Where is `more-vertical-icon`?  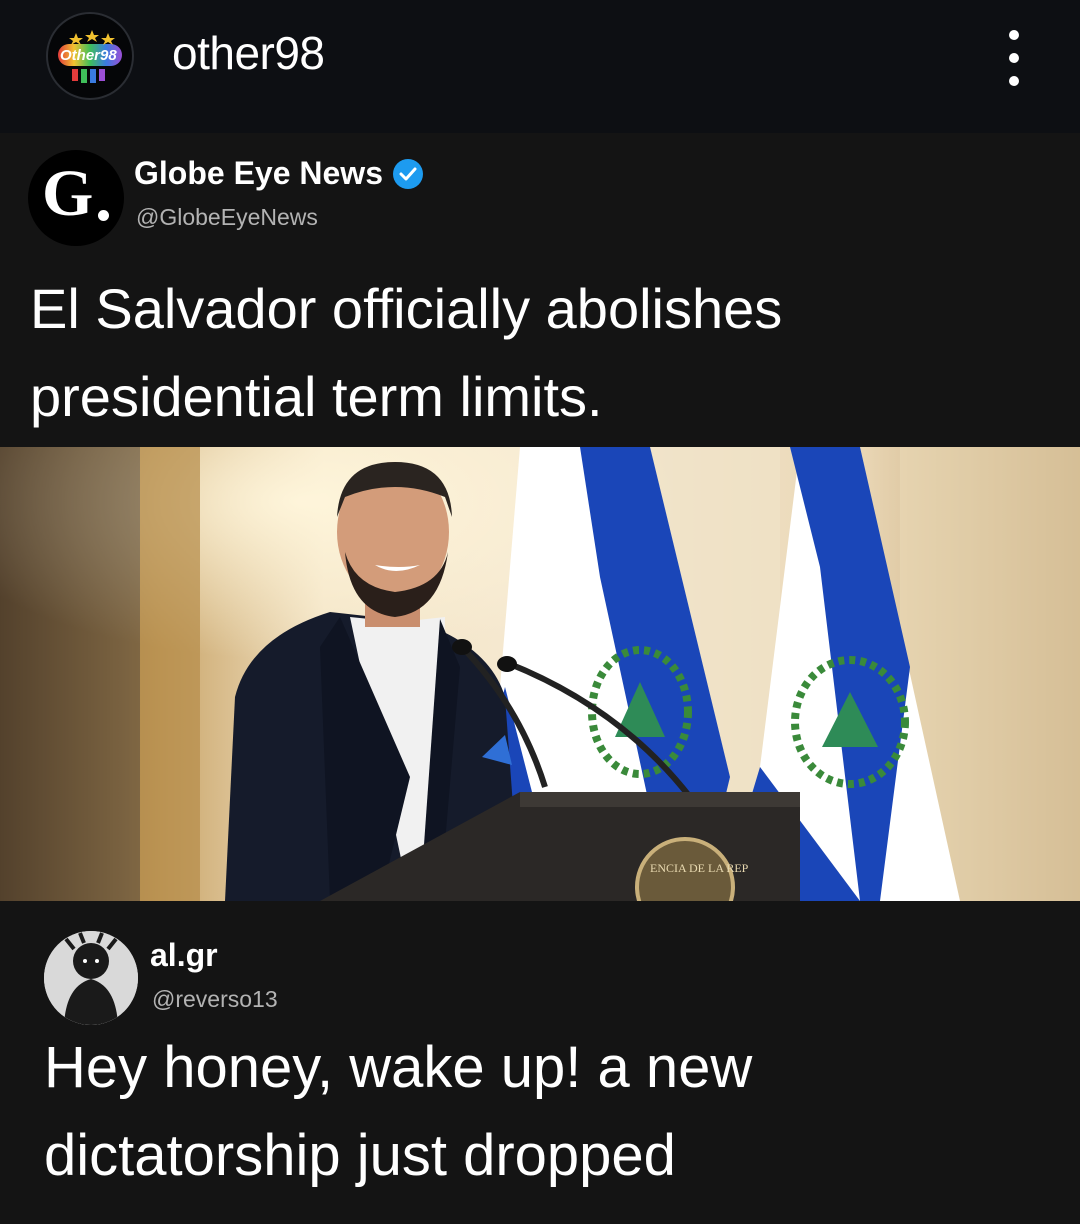
more-vertical-icon is located at coordinates (1014, 35).